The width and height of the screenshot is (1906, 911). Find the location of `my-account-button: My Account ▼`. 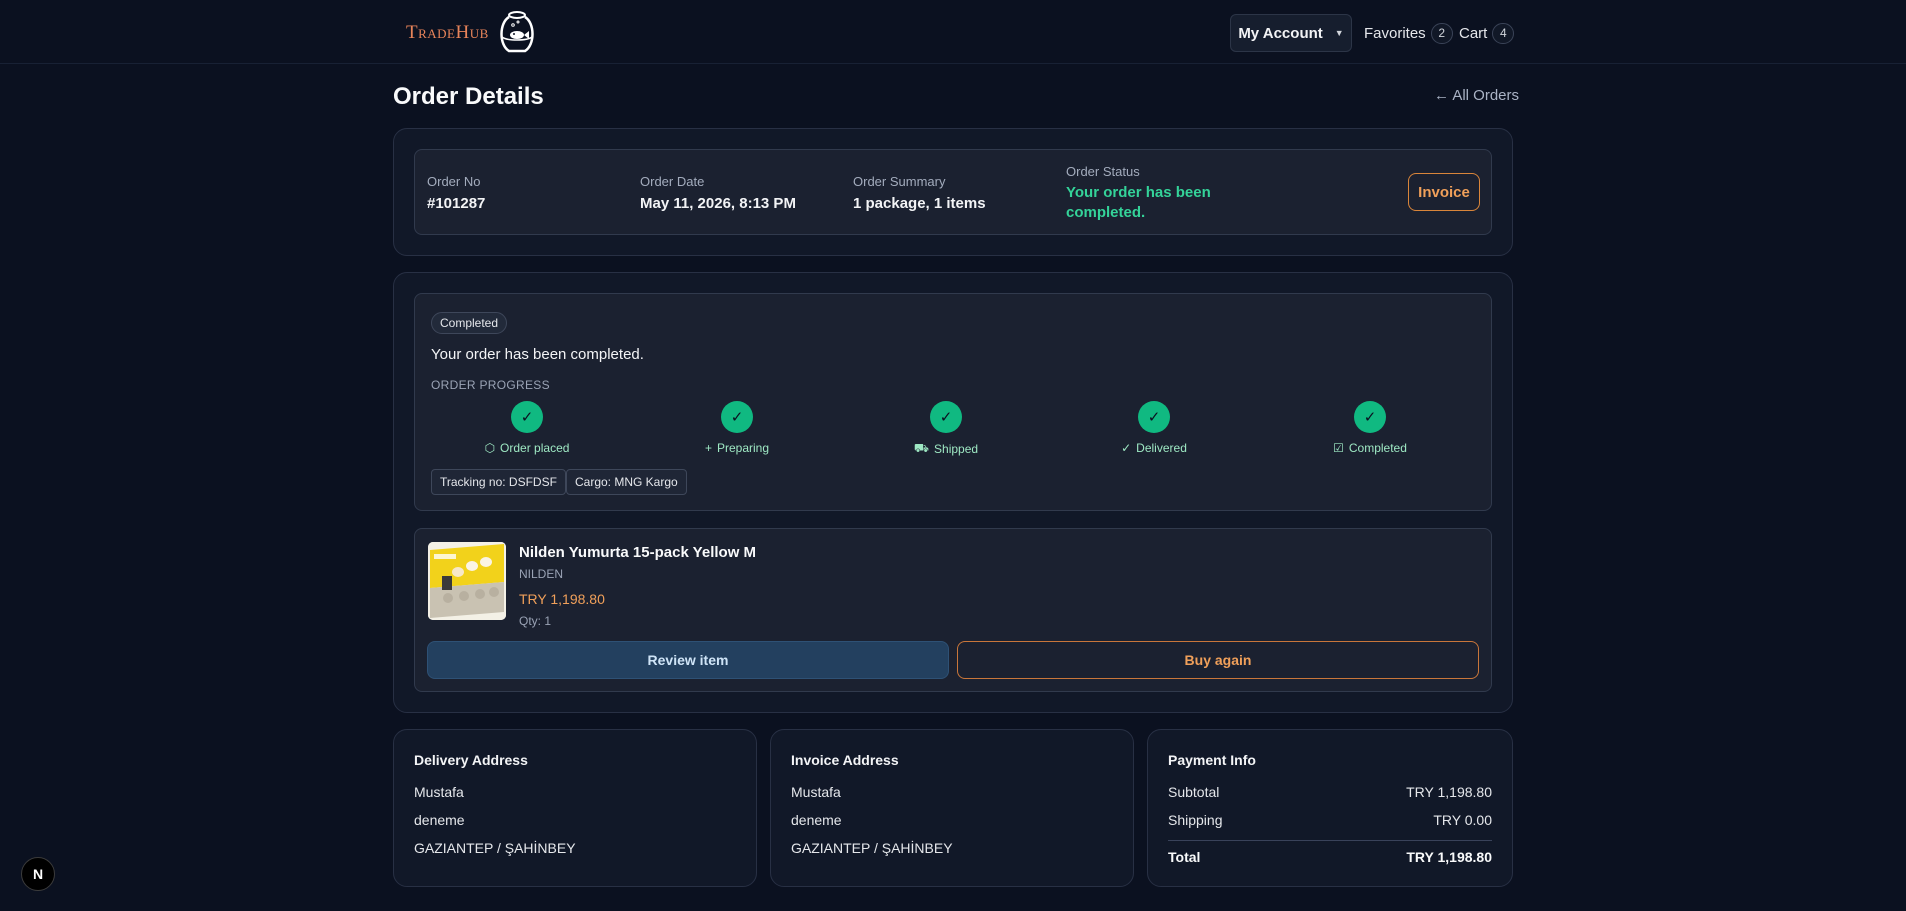

my-account-button: My Account ▼ is located at coordinates (1291, 33).